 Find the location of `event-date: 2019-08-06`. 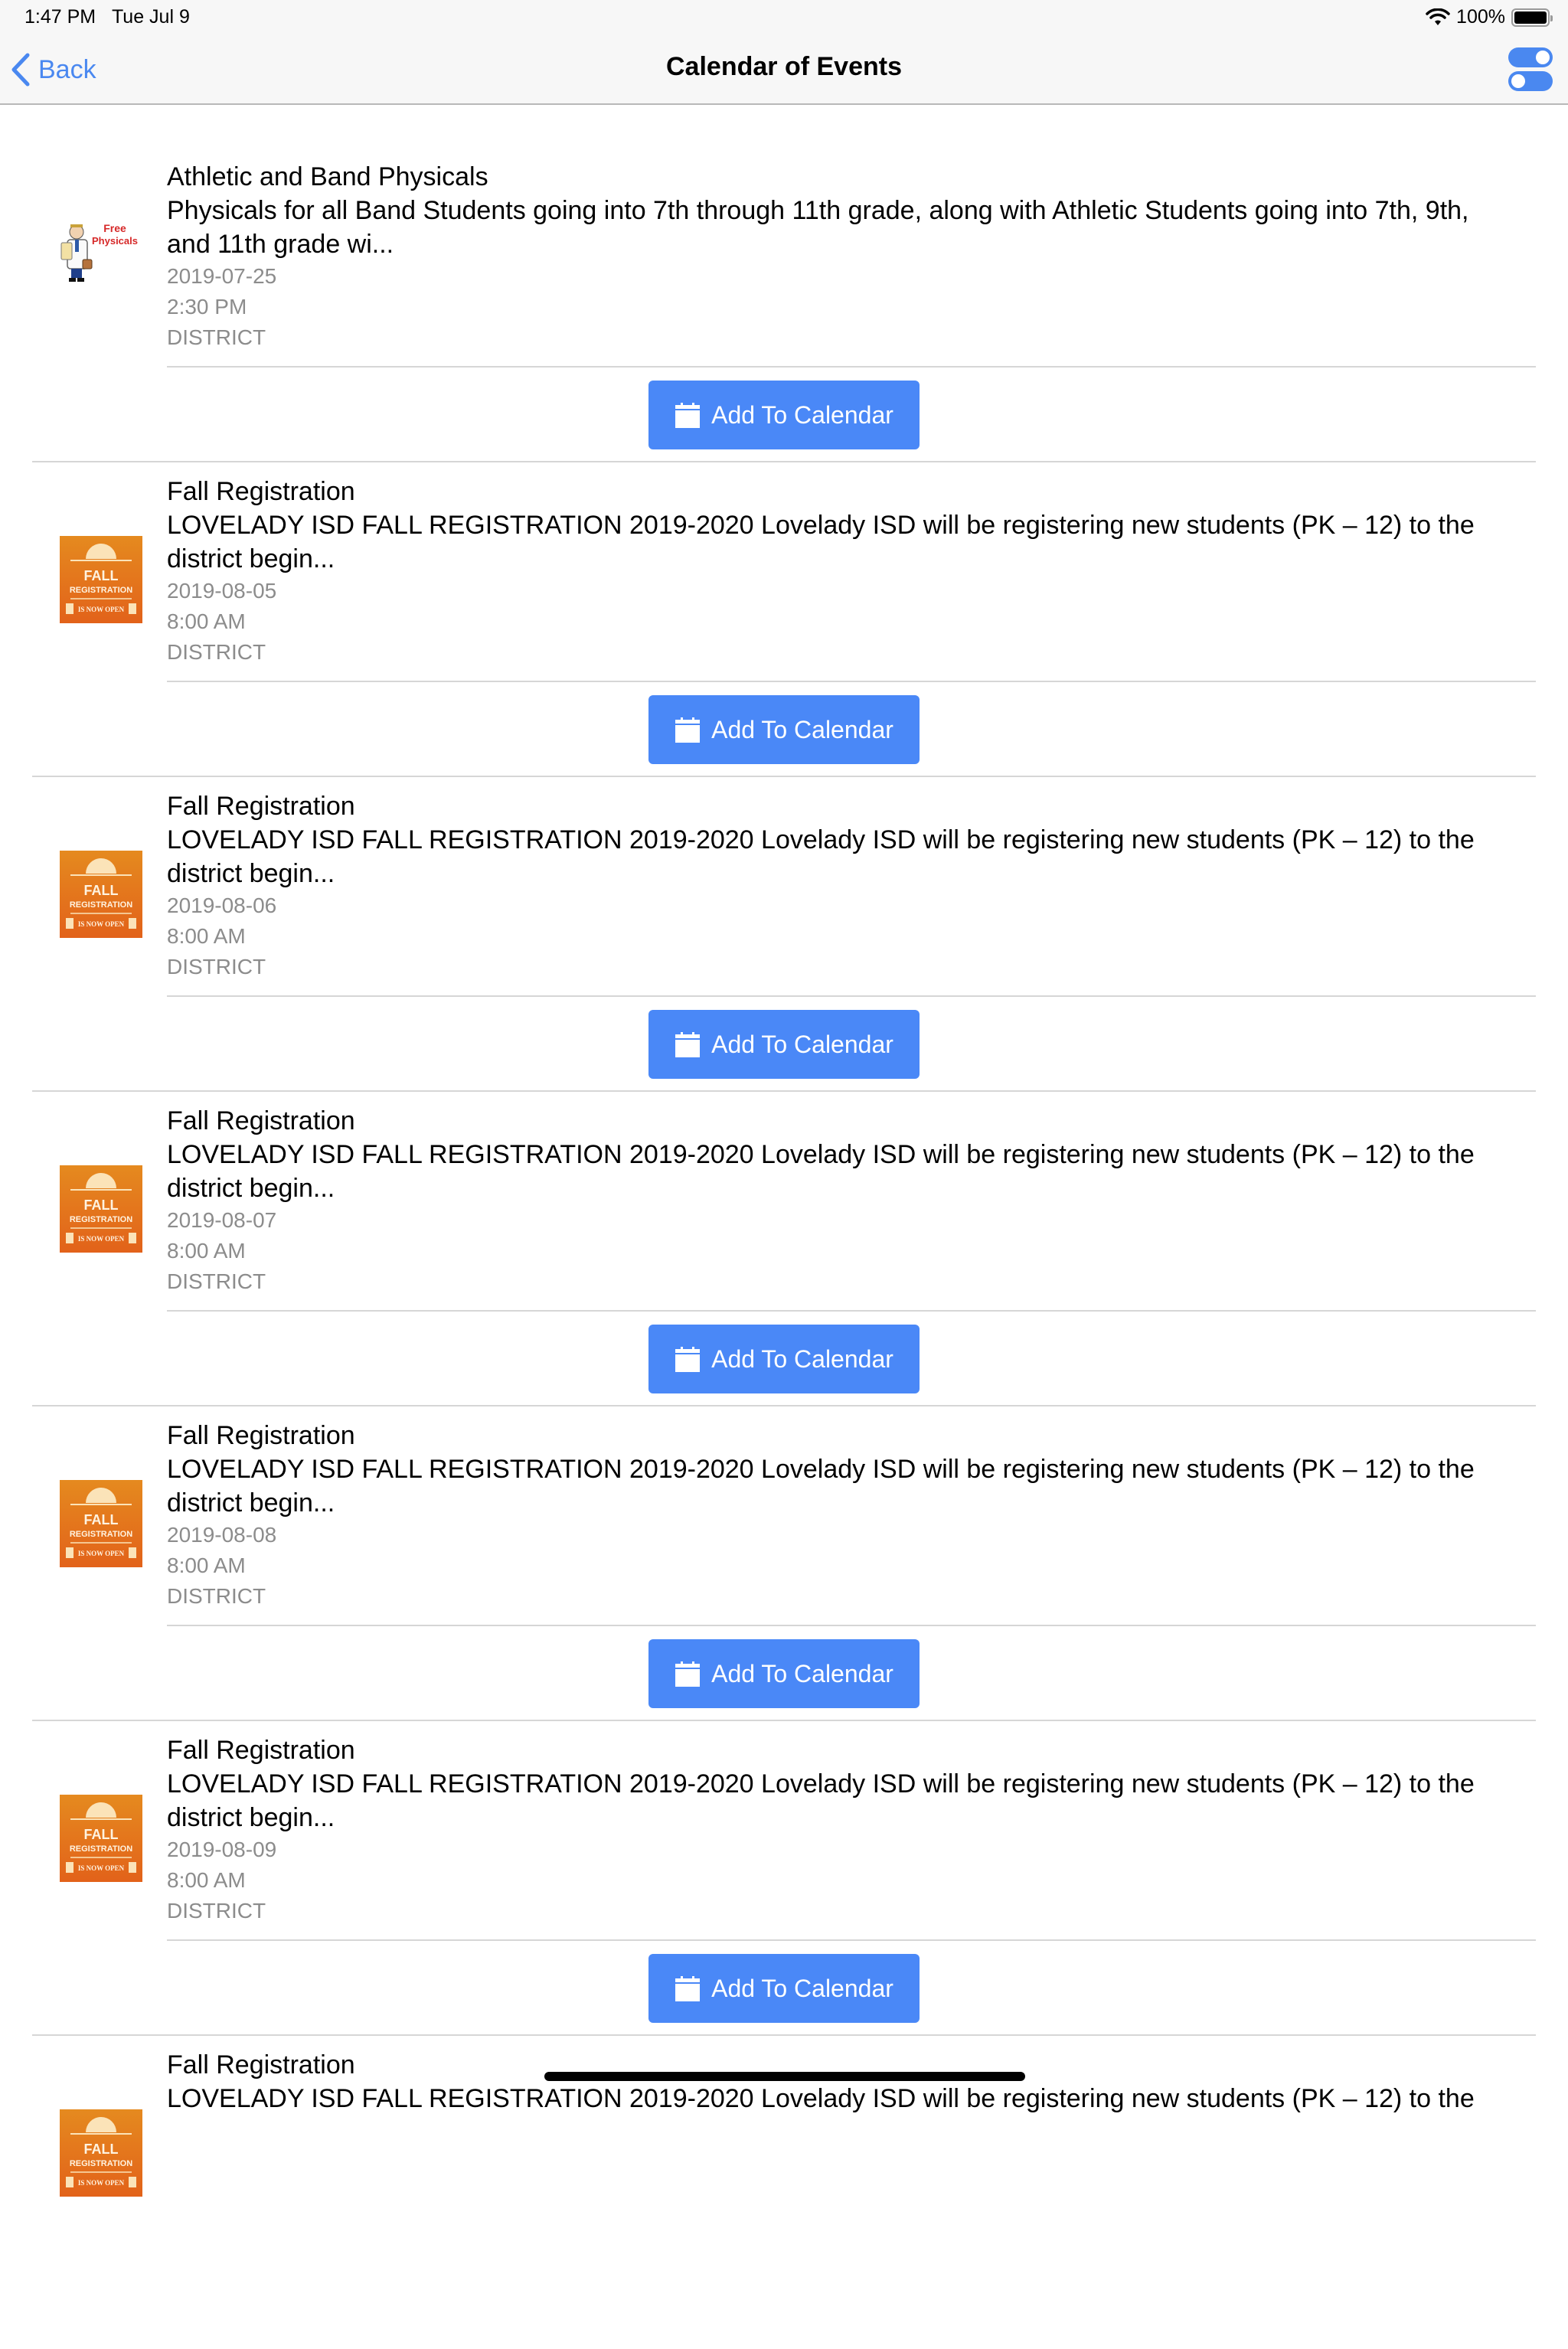

event-date: 2019-08-06 is located at coordinates (222, 905).